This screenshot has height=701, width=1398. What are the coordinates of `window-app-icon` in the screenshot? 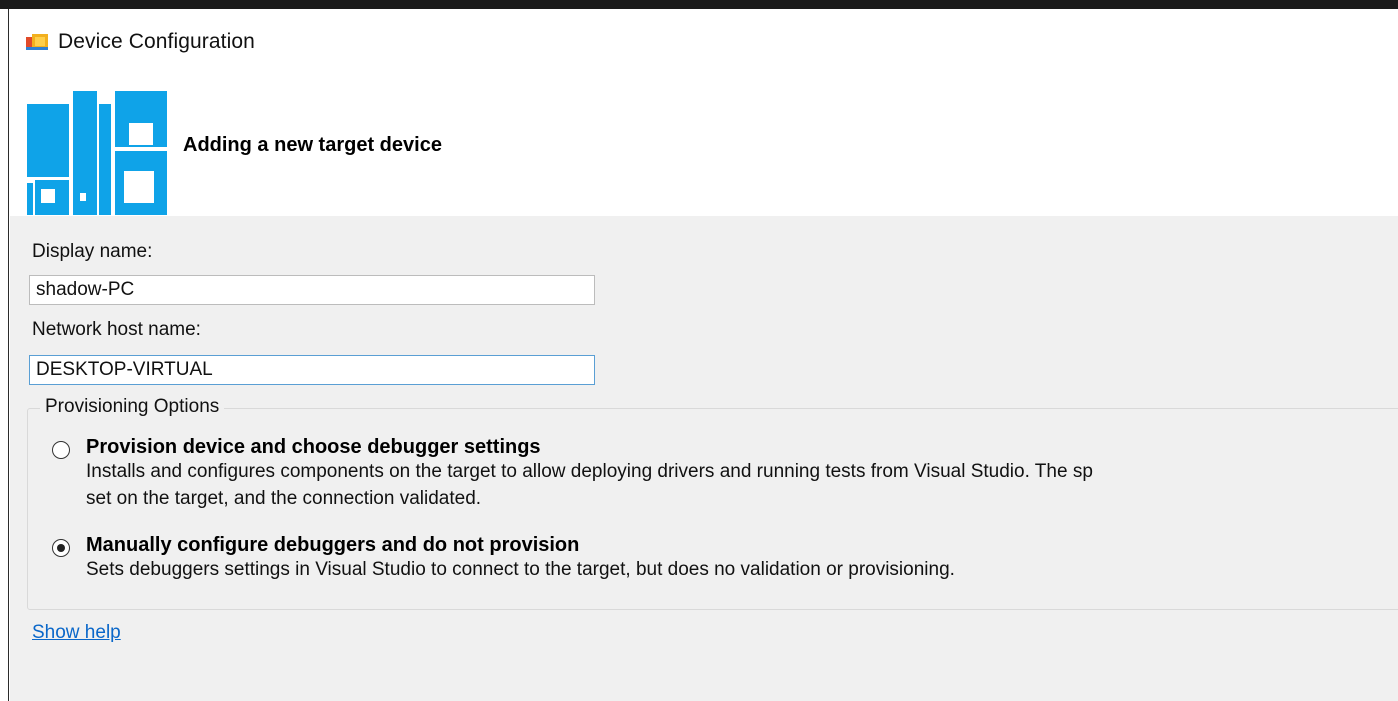 It's located at (37, 42).